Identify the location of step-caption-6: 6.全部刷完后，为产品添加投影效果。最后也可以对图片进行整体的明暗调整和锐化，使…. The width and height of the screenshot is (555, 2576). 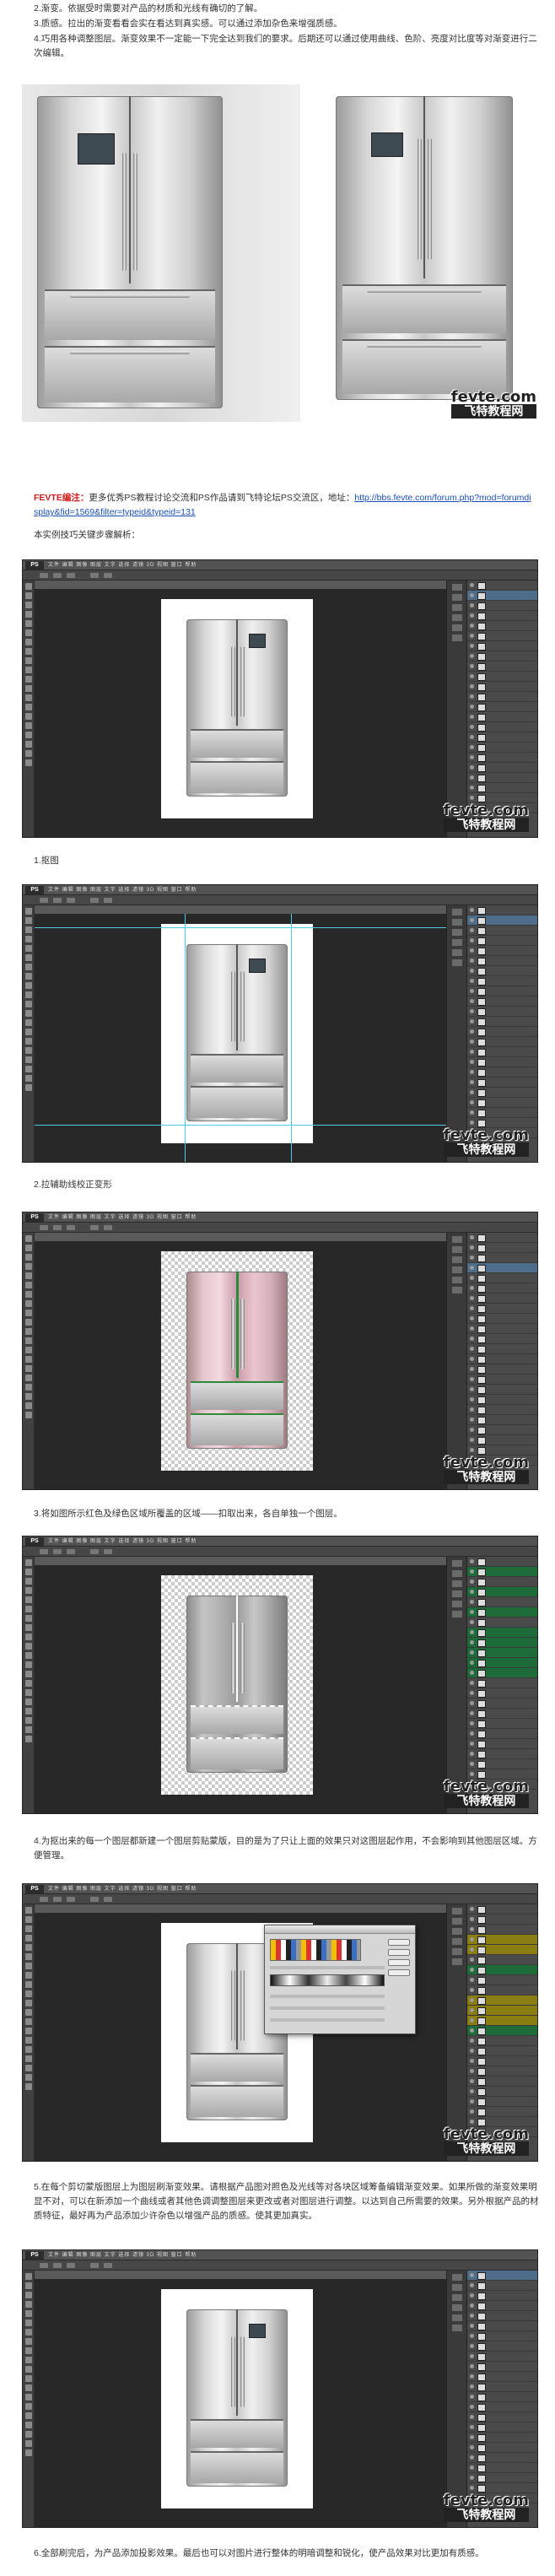
(259, 2553).